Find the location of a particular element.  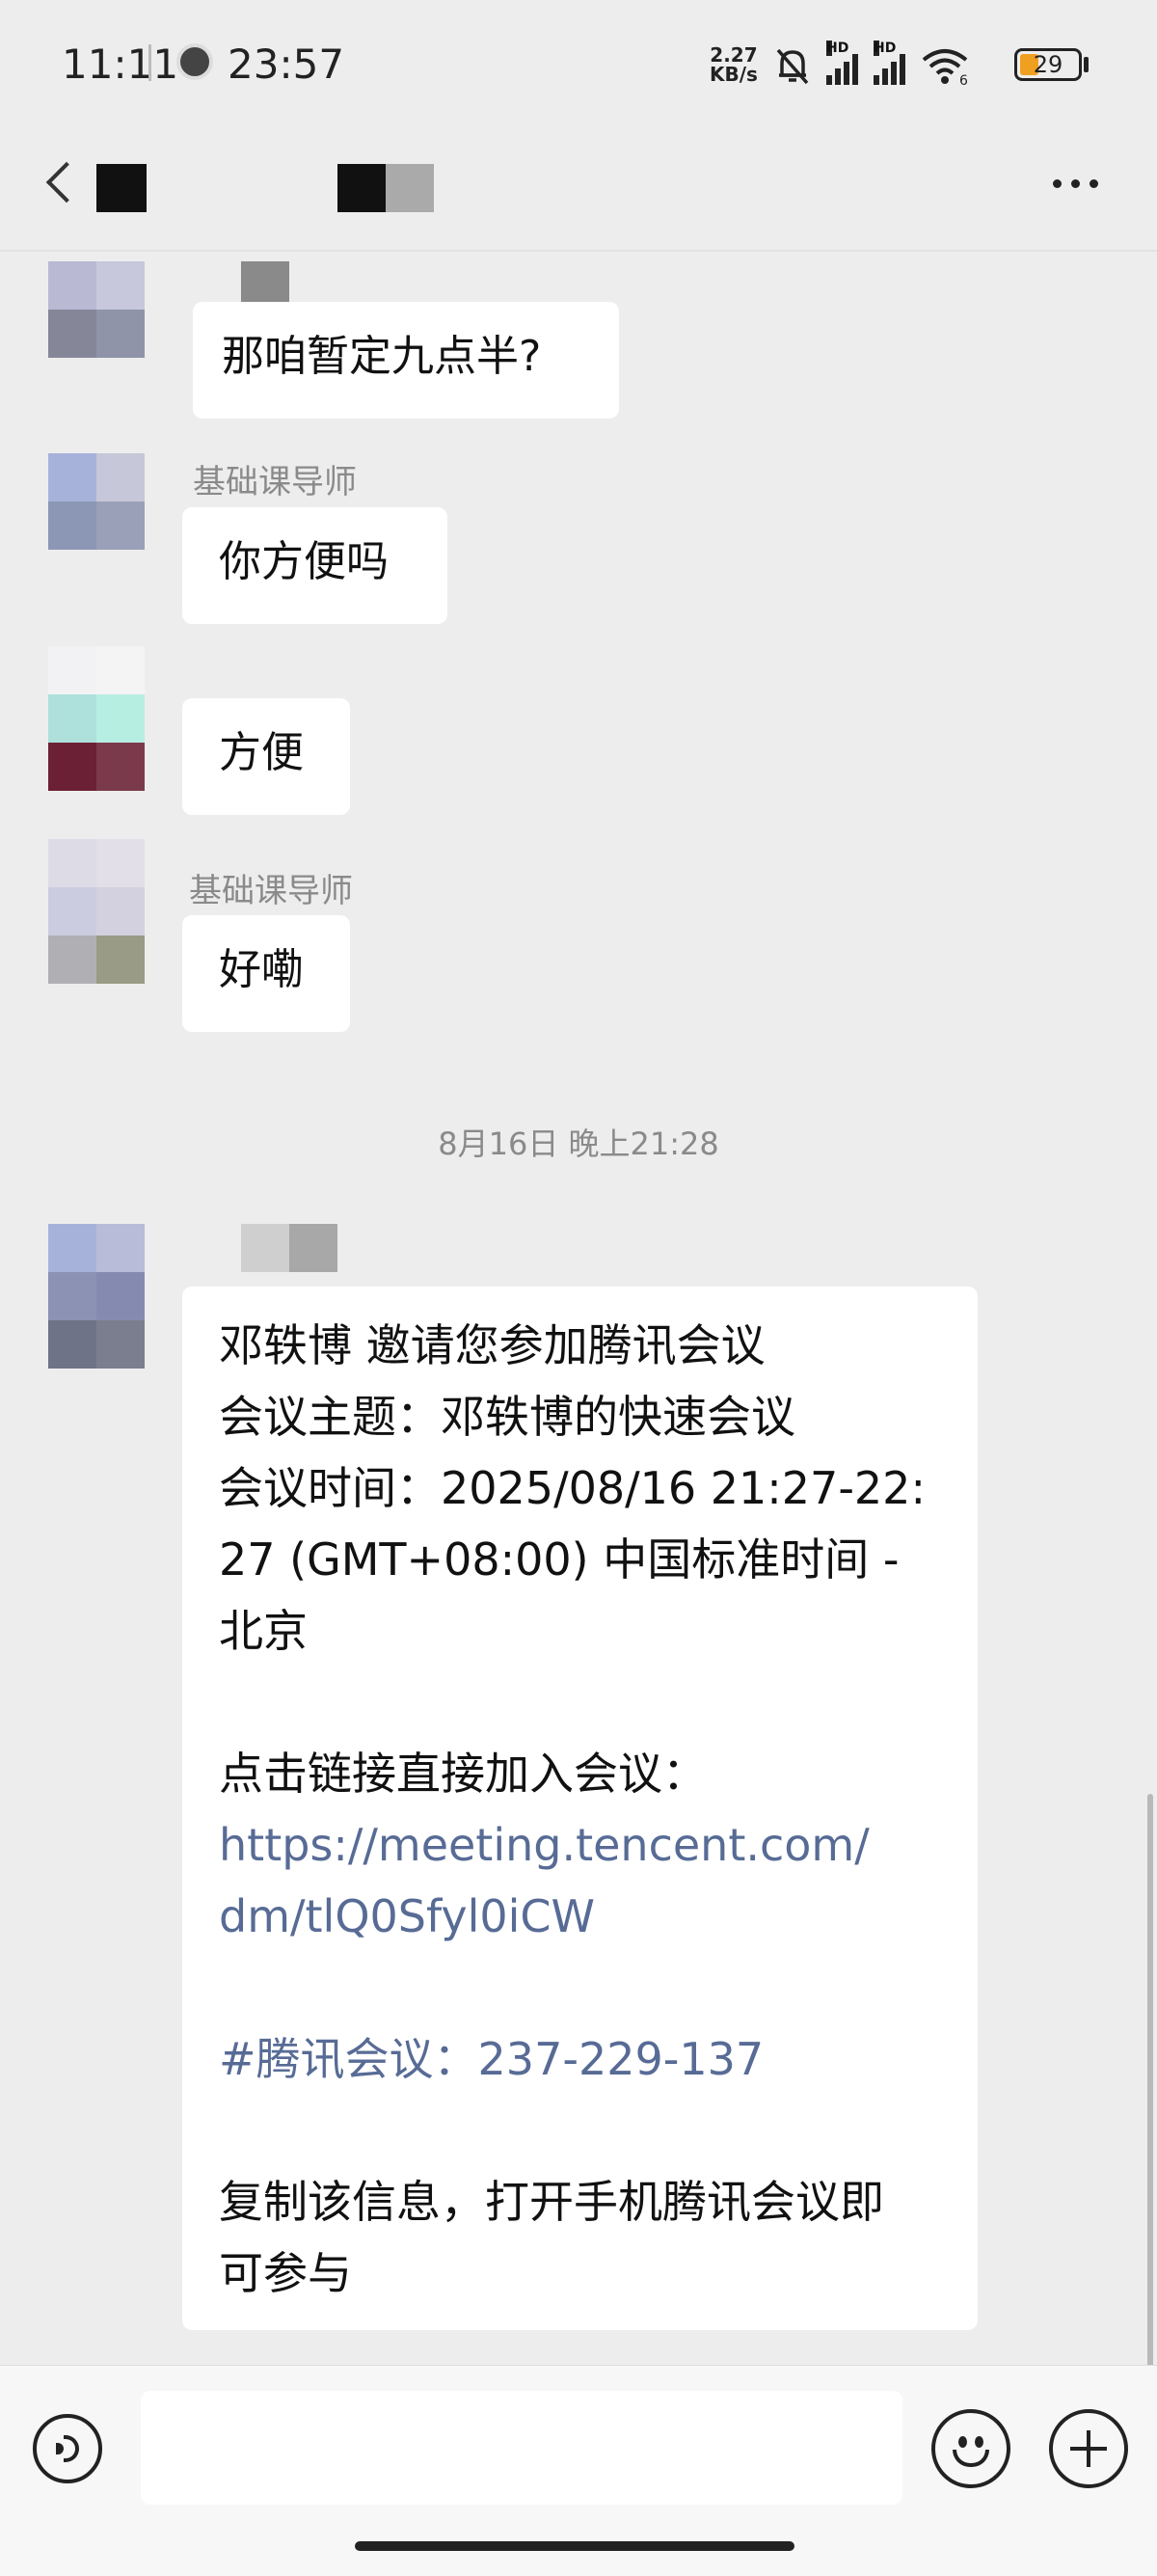

meeting-time-line-2: 27 (GMT+08:00) 中国标准时间 - is located at coordinates (559, 1559).